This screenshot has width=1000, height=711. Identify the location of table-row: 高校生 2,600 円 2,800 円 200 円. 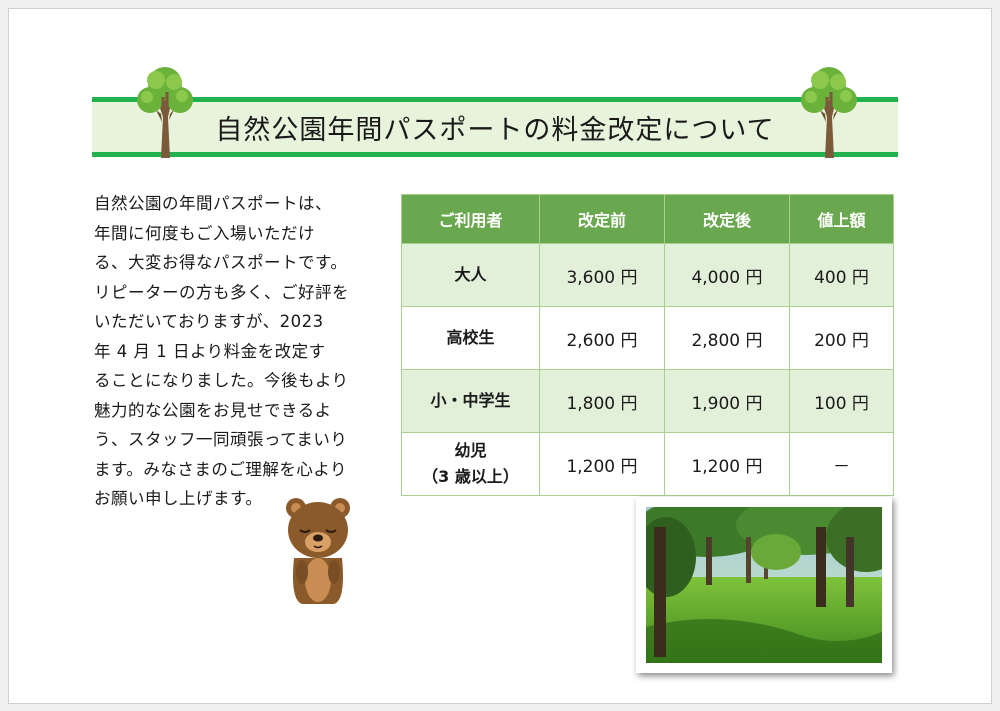
(647, 338).